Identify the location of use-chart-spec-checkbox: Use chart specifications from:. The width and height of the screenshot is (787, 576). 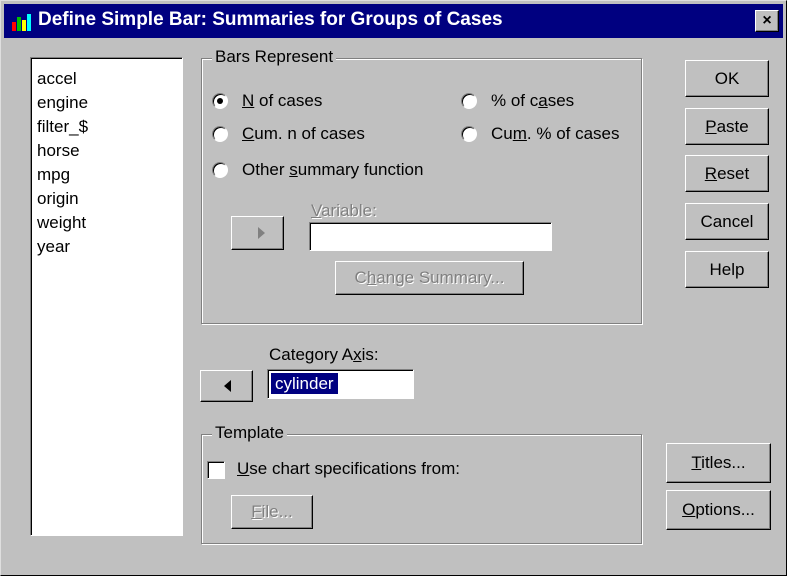
(372, 471).